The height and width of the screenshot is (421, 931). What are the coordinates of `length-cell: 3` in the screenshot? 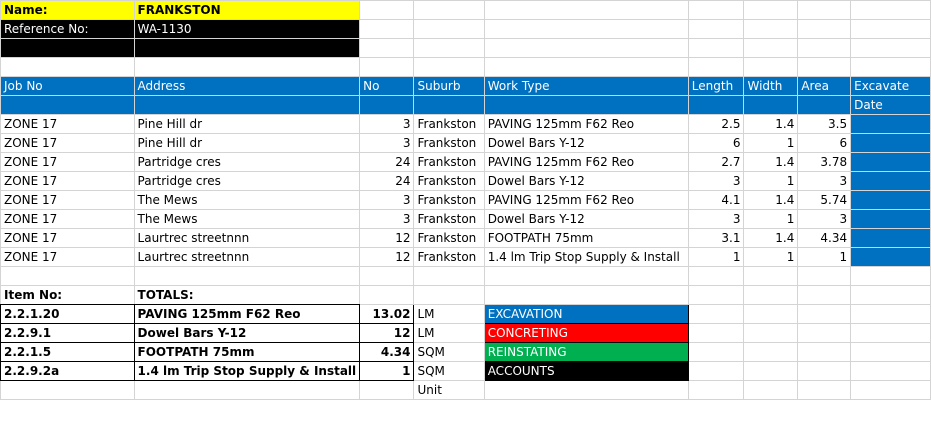 It's located at (716, 219).